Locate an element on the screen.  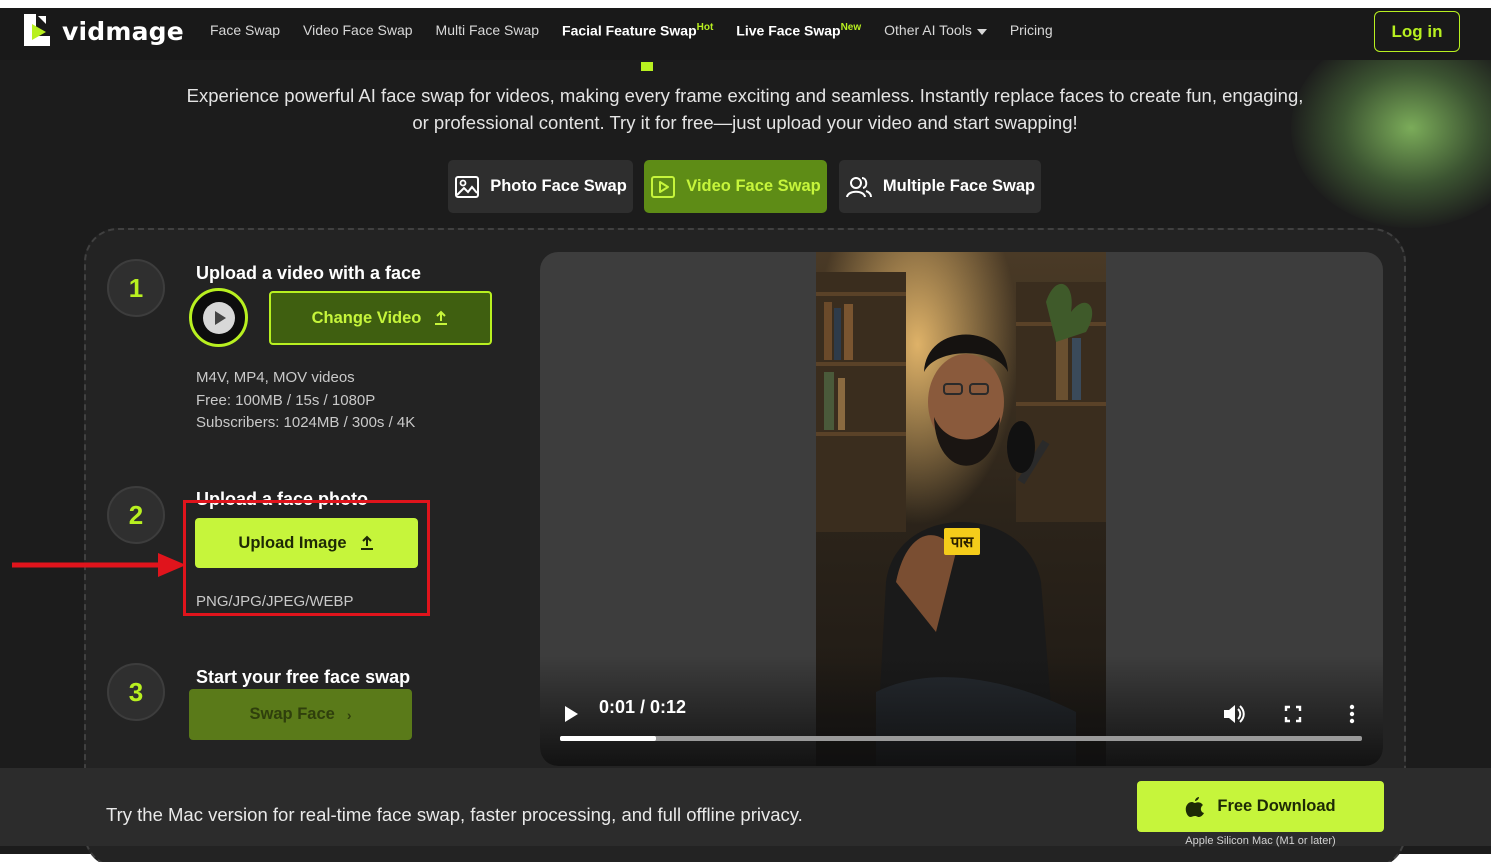
swap-face-label: Swap Face is located at coordinates (292, 714).